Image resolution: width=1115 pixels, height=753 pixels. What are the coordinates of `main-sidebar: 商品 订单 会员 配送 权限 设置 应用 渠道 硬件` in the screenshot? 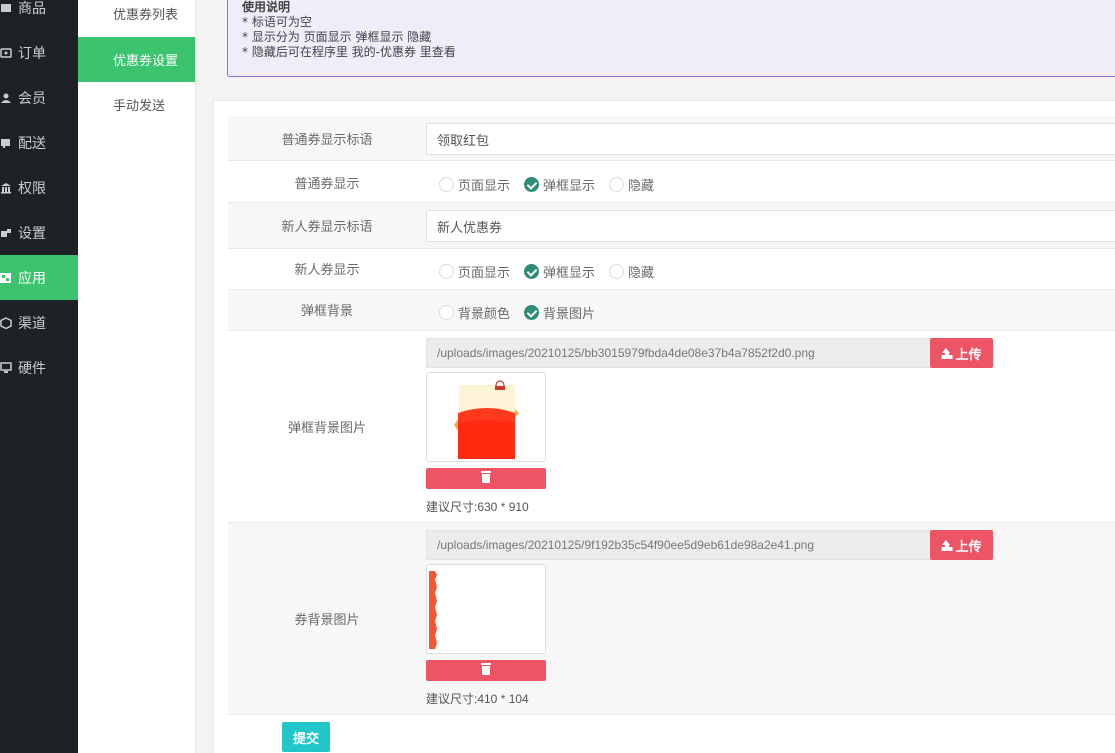 It's located at (39, 376).